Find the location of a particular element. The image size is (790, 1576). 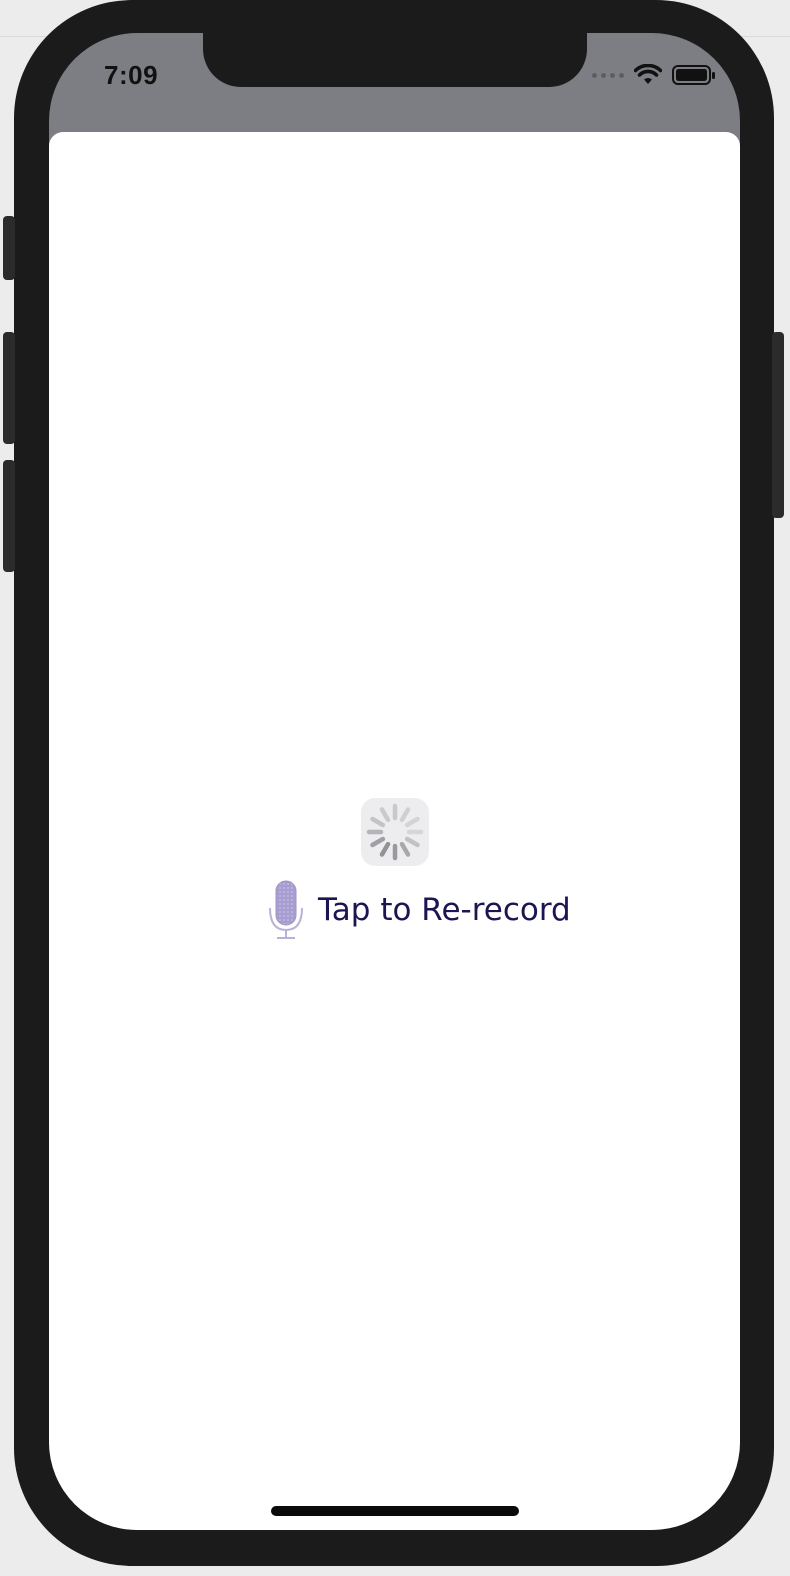

status-icons is located at coordinates (654, 75).